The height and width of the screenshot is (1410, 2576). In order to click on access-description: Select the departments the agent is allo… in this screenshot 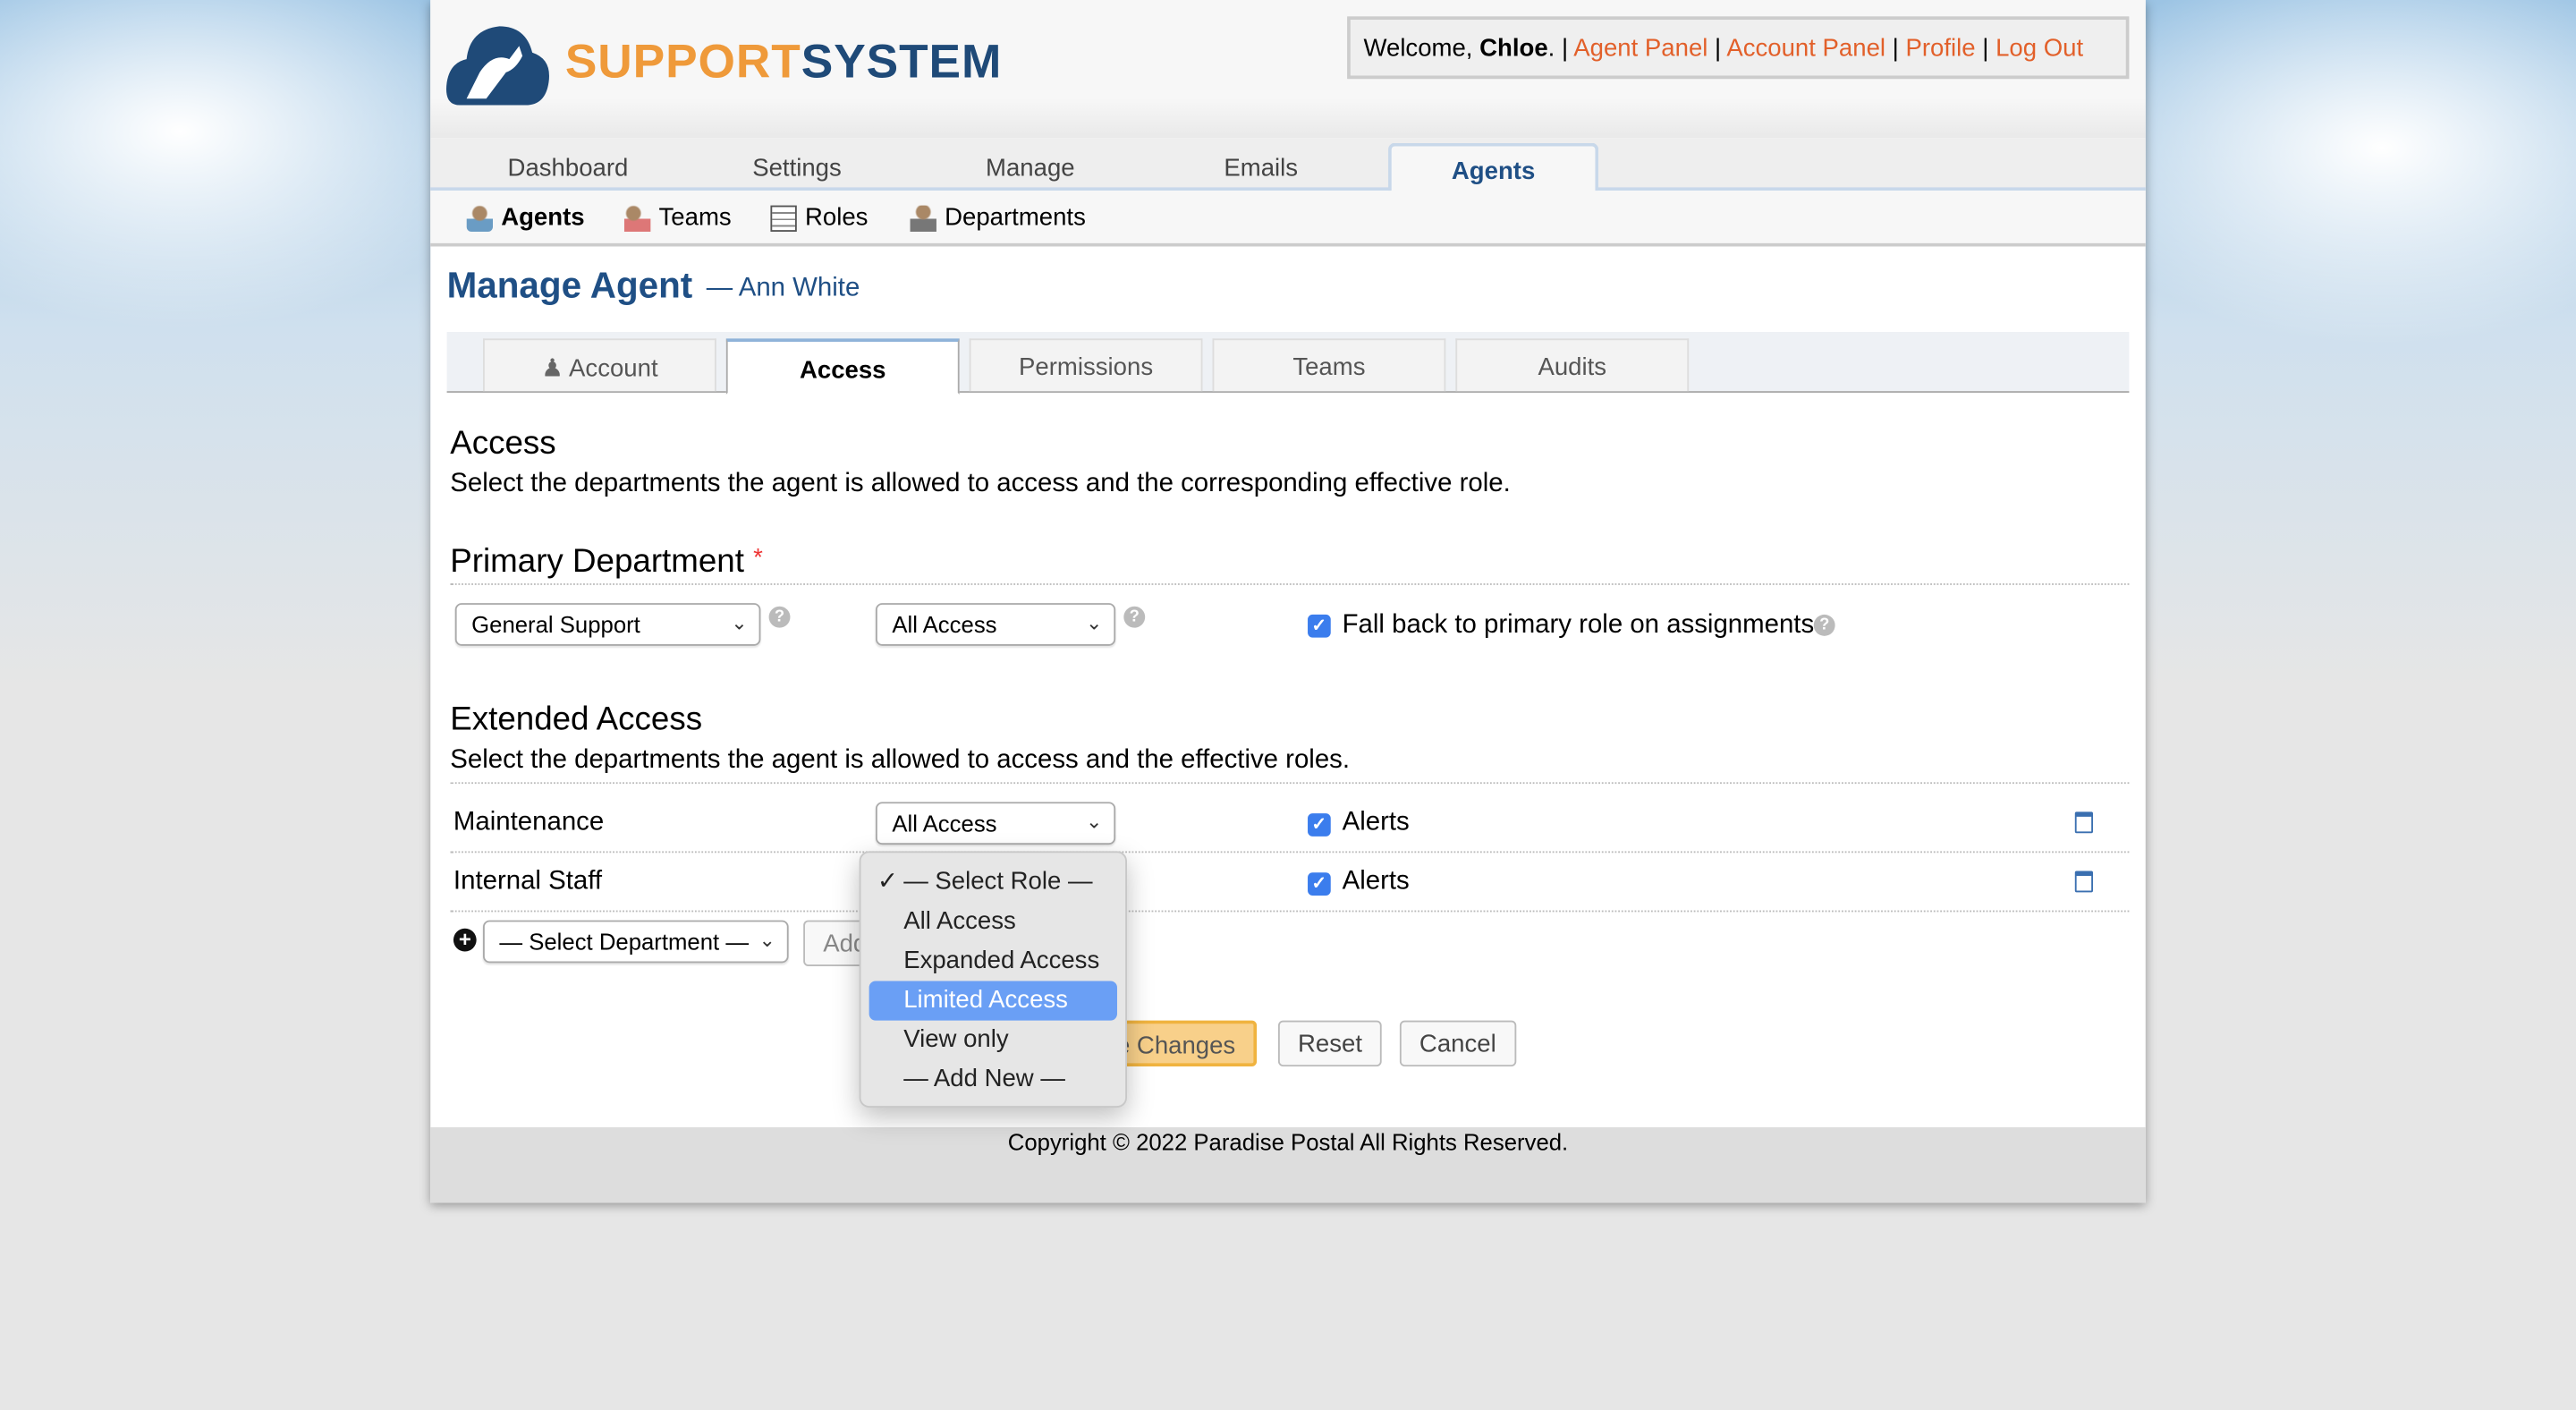, I will do `click(980, 484)`.